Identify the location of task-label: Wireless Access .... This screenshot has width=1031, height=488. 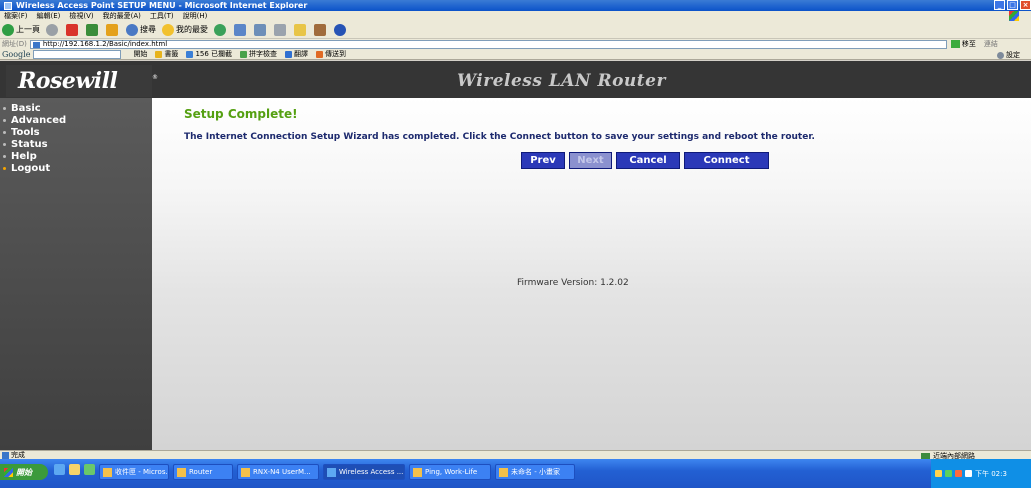
(371, 472).